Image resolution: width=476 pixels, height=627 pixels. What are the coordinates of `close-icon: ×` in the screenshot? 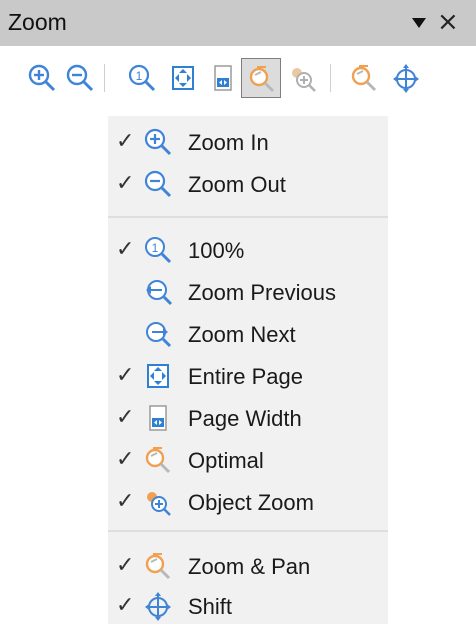 It's located at (448, 22).